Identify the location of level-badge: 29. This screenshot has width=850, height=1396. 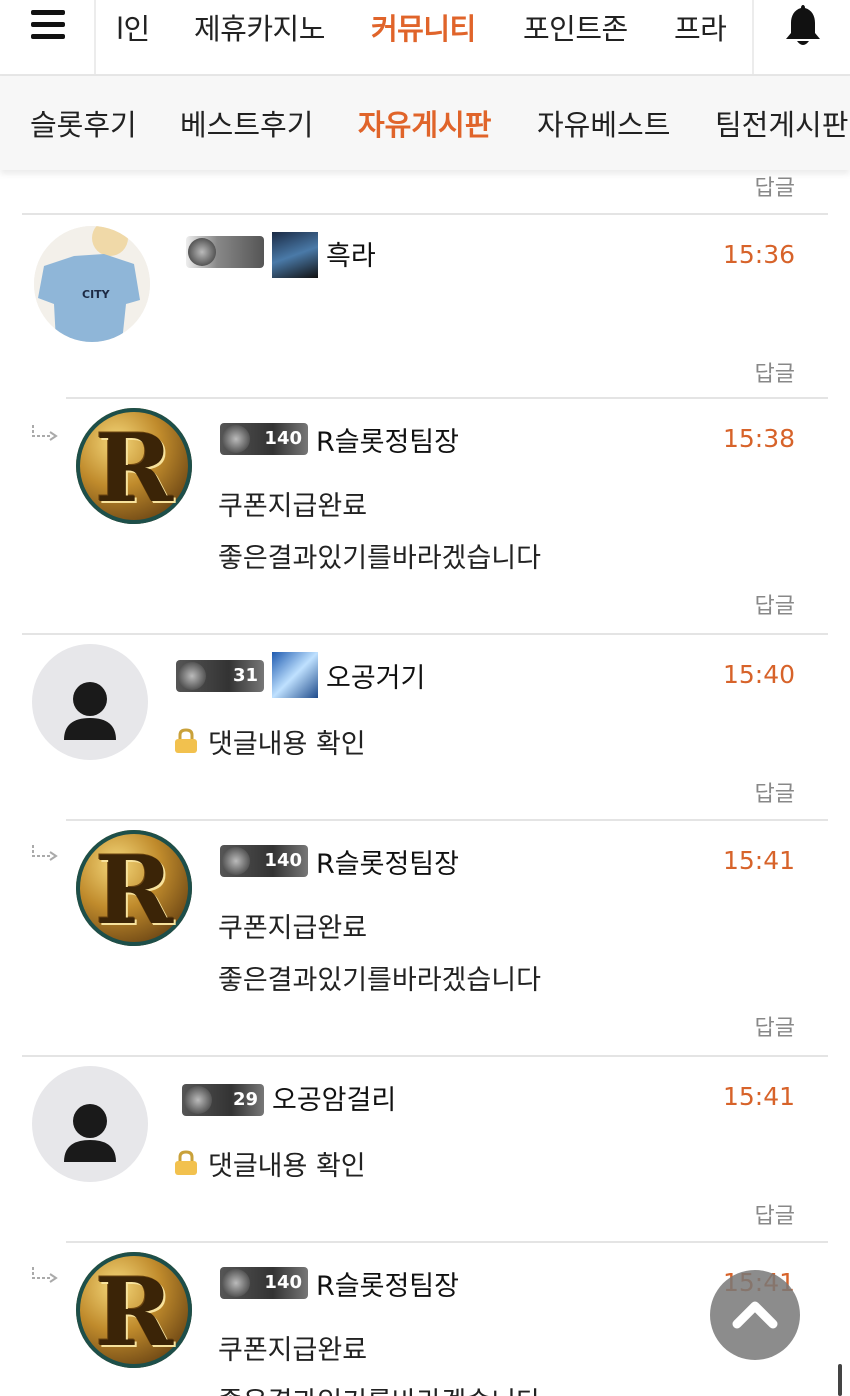
(223, 1100).